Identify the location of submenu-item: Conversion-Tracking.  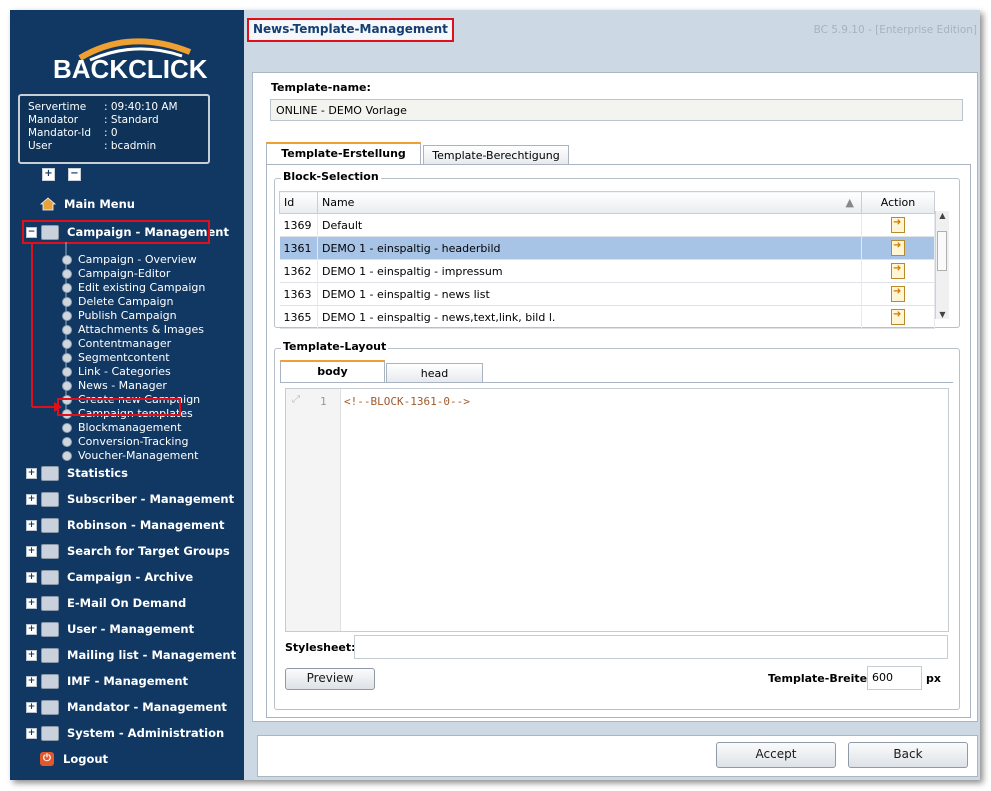
(125, 441).